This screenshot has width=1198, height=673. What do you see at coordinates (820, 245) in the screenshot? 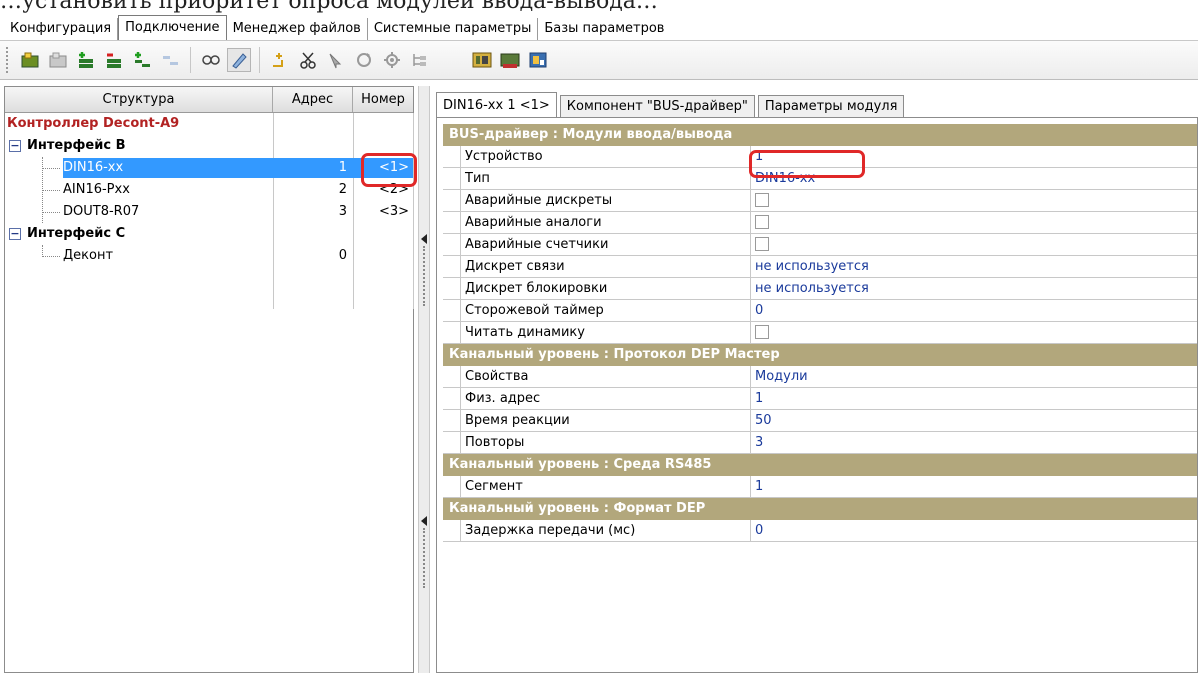
I see `property-row: Аварийные счетчики` at bounding box center [820, 245].